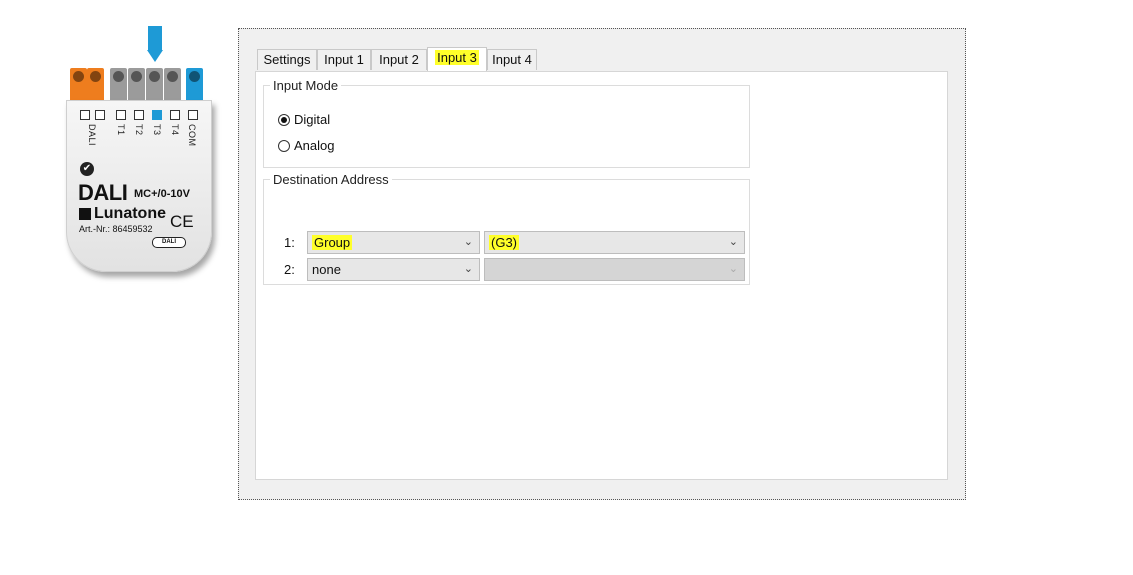 This screenshot has height=575, width=1133. What do you see at coordinates (121, 130) in the screenshot?
I see `terminal-label-t1: T1` at bounding box center [121, 130].